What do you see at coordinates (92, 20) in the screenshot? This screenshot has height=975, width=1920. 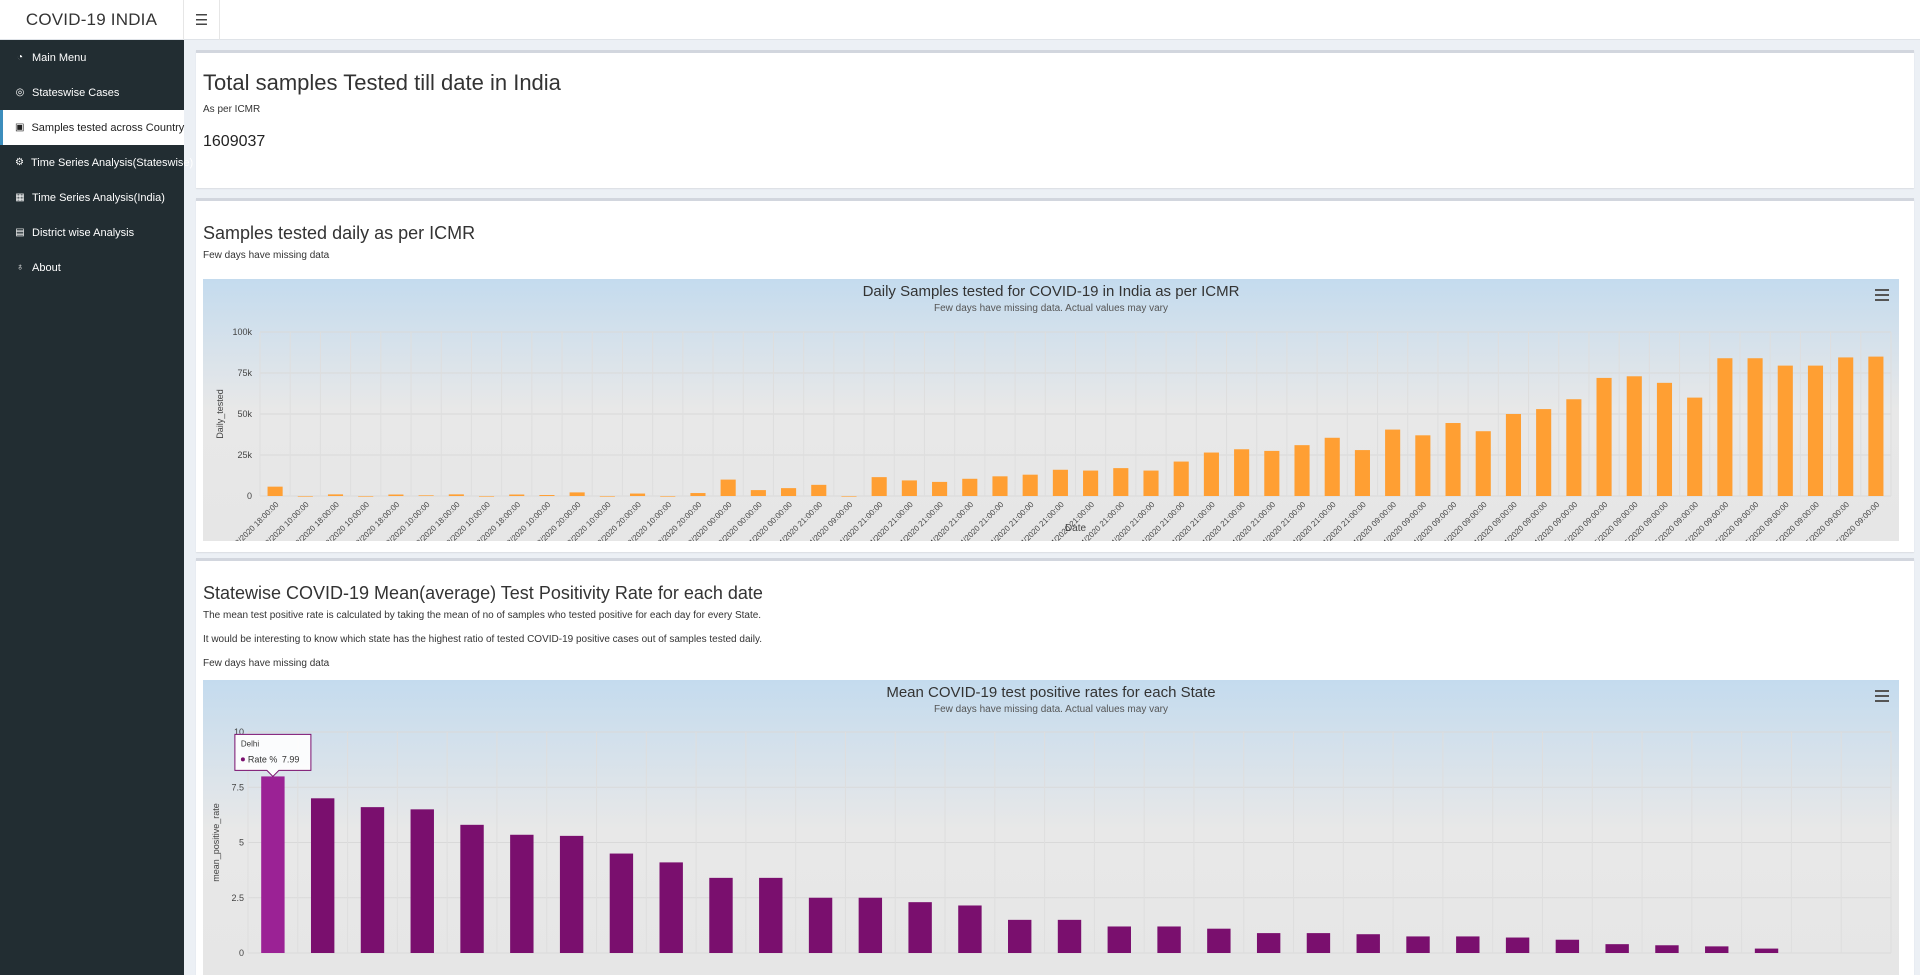 I see `app-brand: COVID-19 INDIA` at bounding box center [92, 20].